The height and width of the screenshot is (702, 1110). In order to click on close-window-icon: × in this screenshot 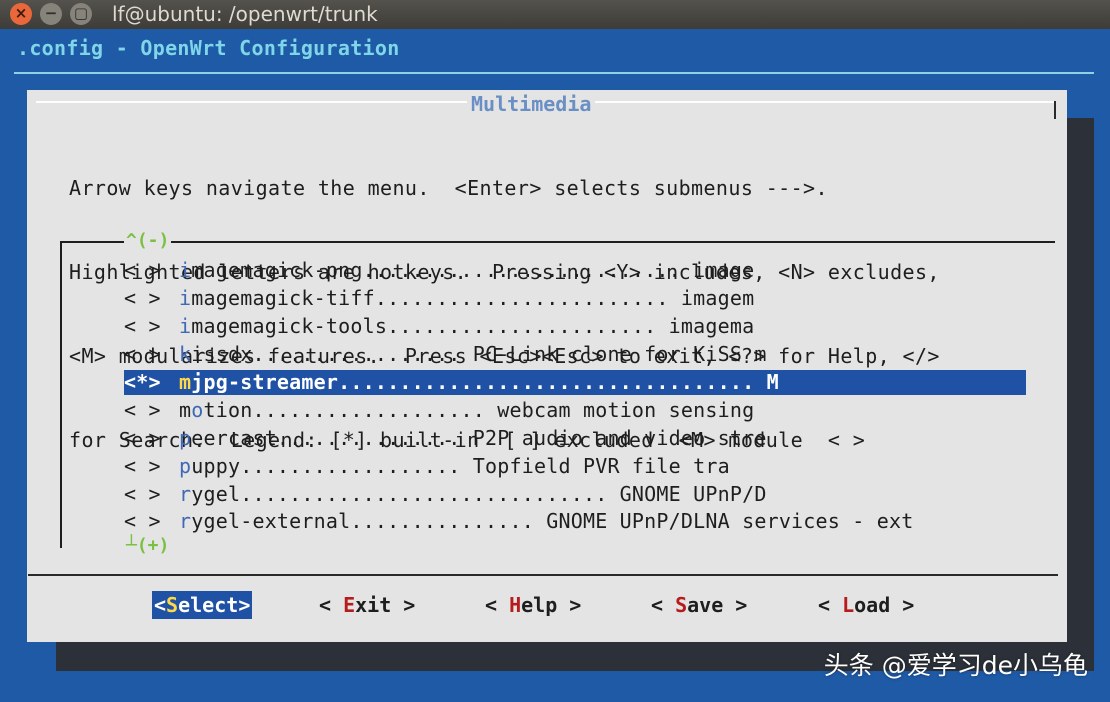, I will do `click(21, 14)`.